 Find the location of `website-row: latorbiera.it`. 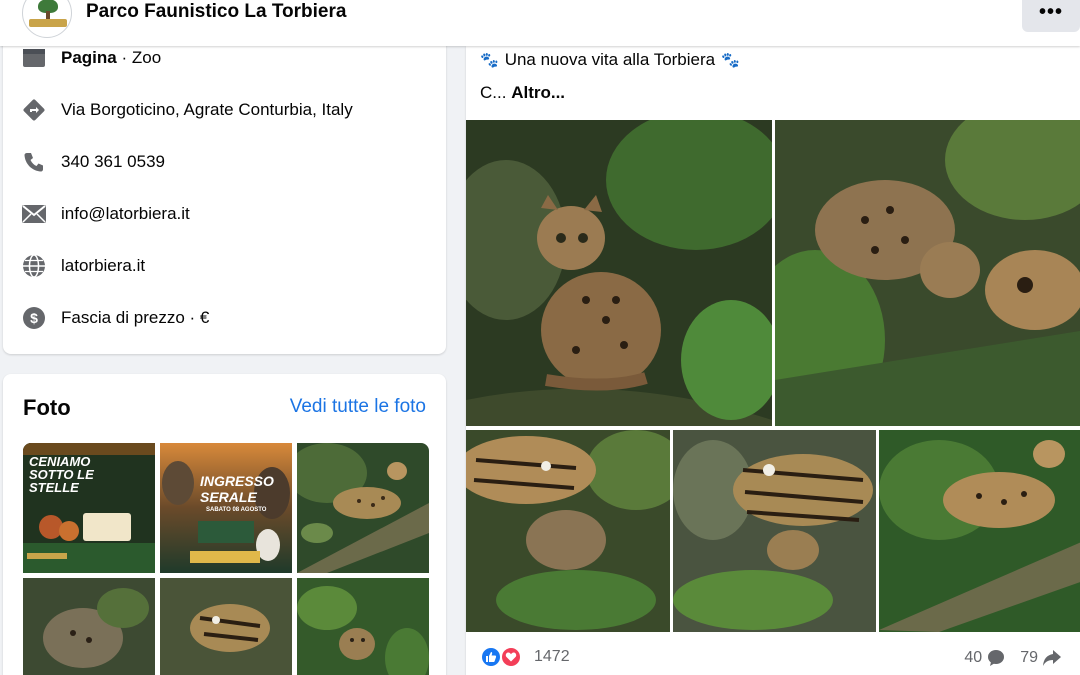

website-row: latorbiera.it is located at coordinates (83, 266).